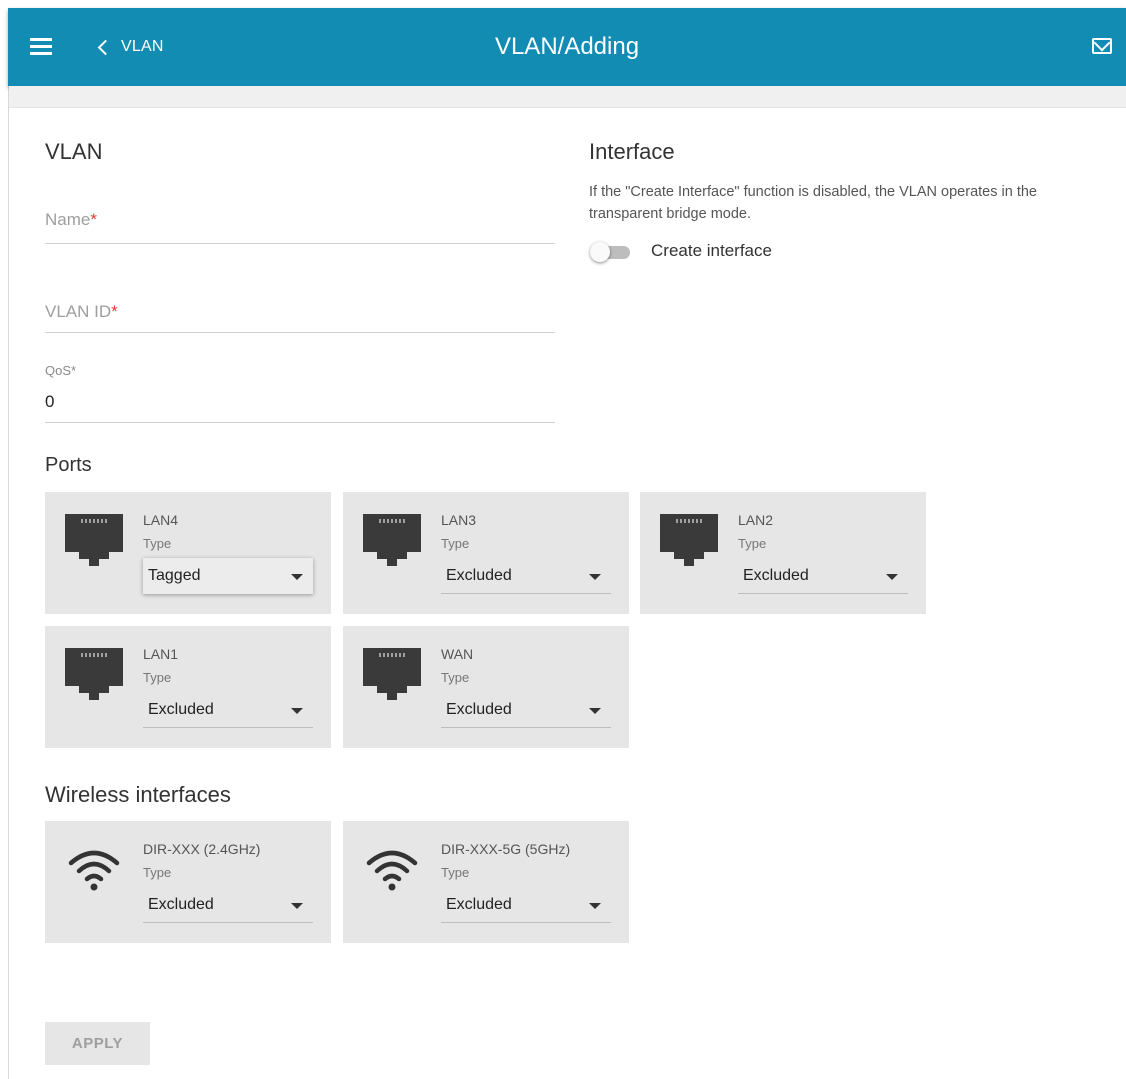 Image resolution: width=1126 pixels, height=1079 pixels. What do you see at coordinates (457, 654) in the screenshot?
I see `port-name: WAN` at bounding box center [457, 654].